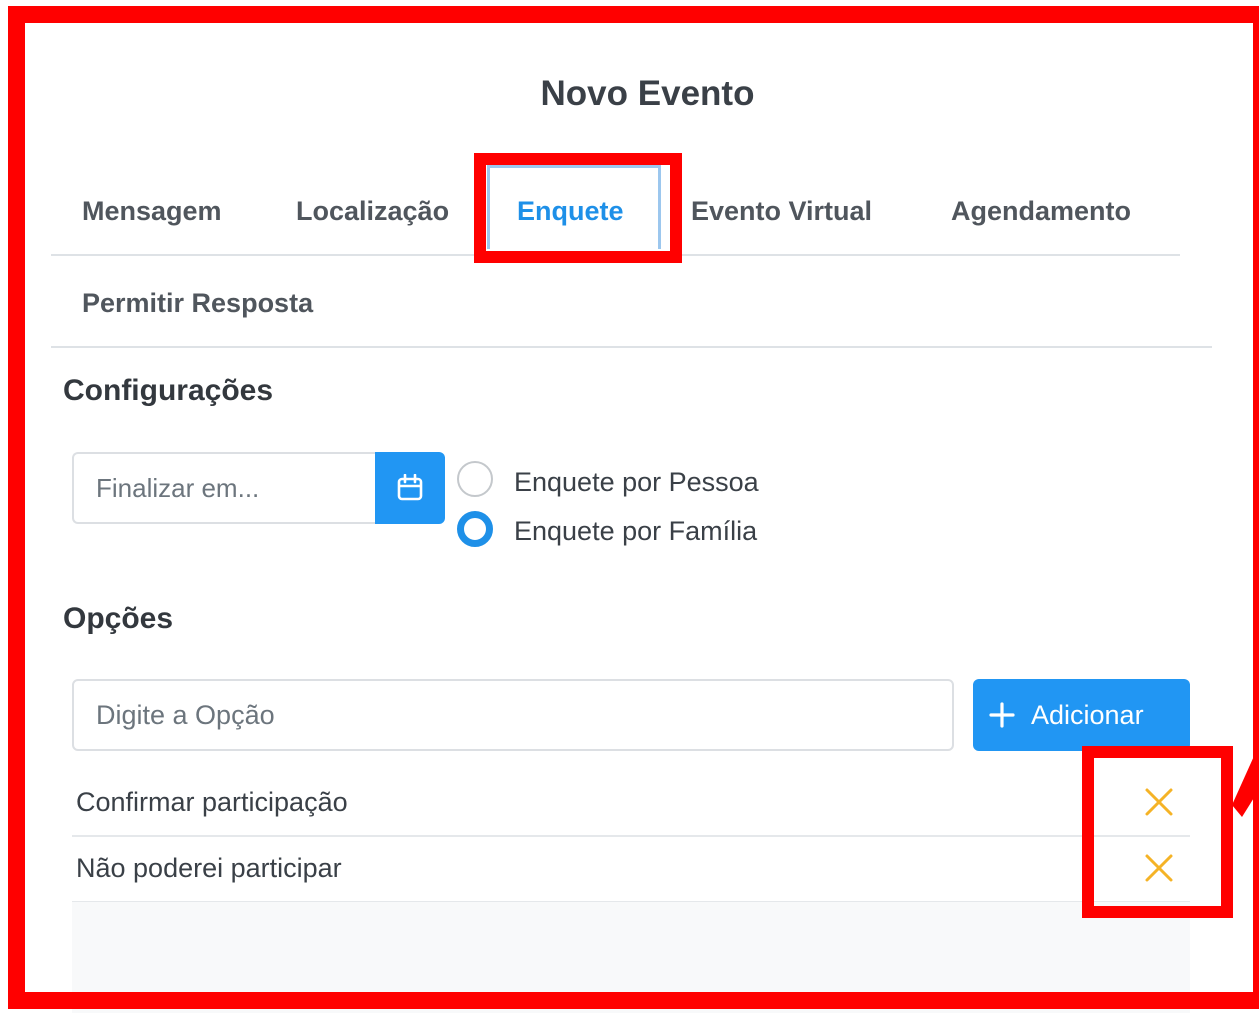  What do you see at coordinates (1245, 781) in the screenshot?
I see `annotation-arrow` at bounding box center [1245, 781].